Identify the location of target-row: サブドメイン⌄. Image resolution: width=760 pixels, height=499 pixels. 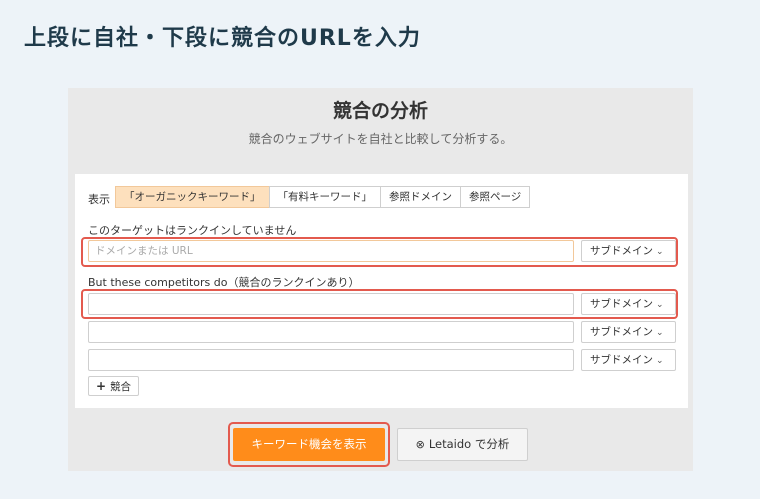
(382, 251).